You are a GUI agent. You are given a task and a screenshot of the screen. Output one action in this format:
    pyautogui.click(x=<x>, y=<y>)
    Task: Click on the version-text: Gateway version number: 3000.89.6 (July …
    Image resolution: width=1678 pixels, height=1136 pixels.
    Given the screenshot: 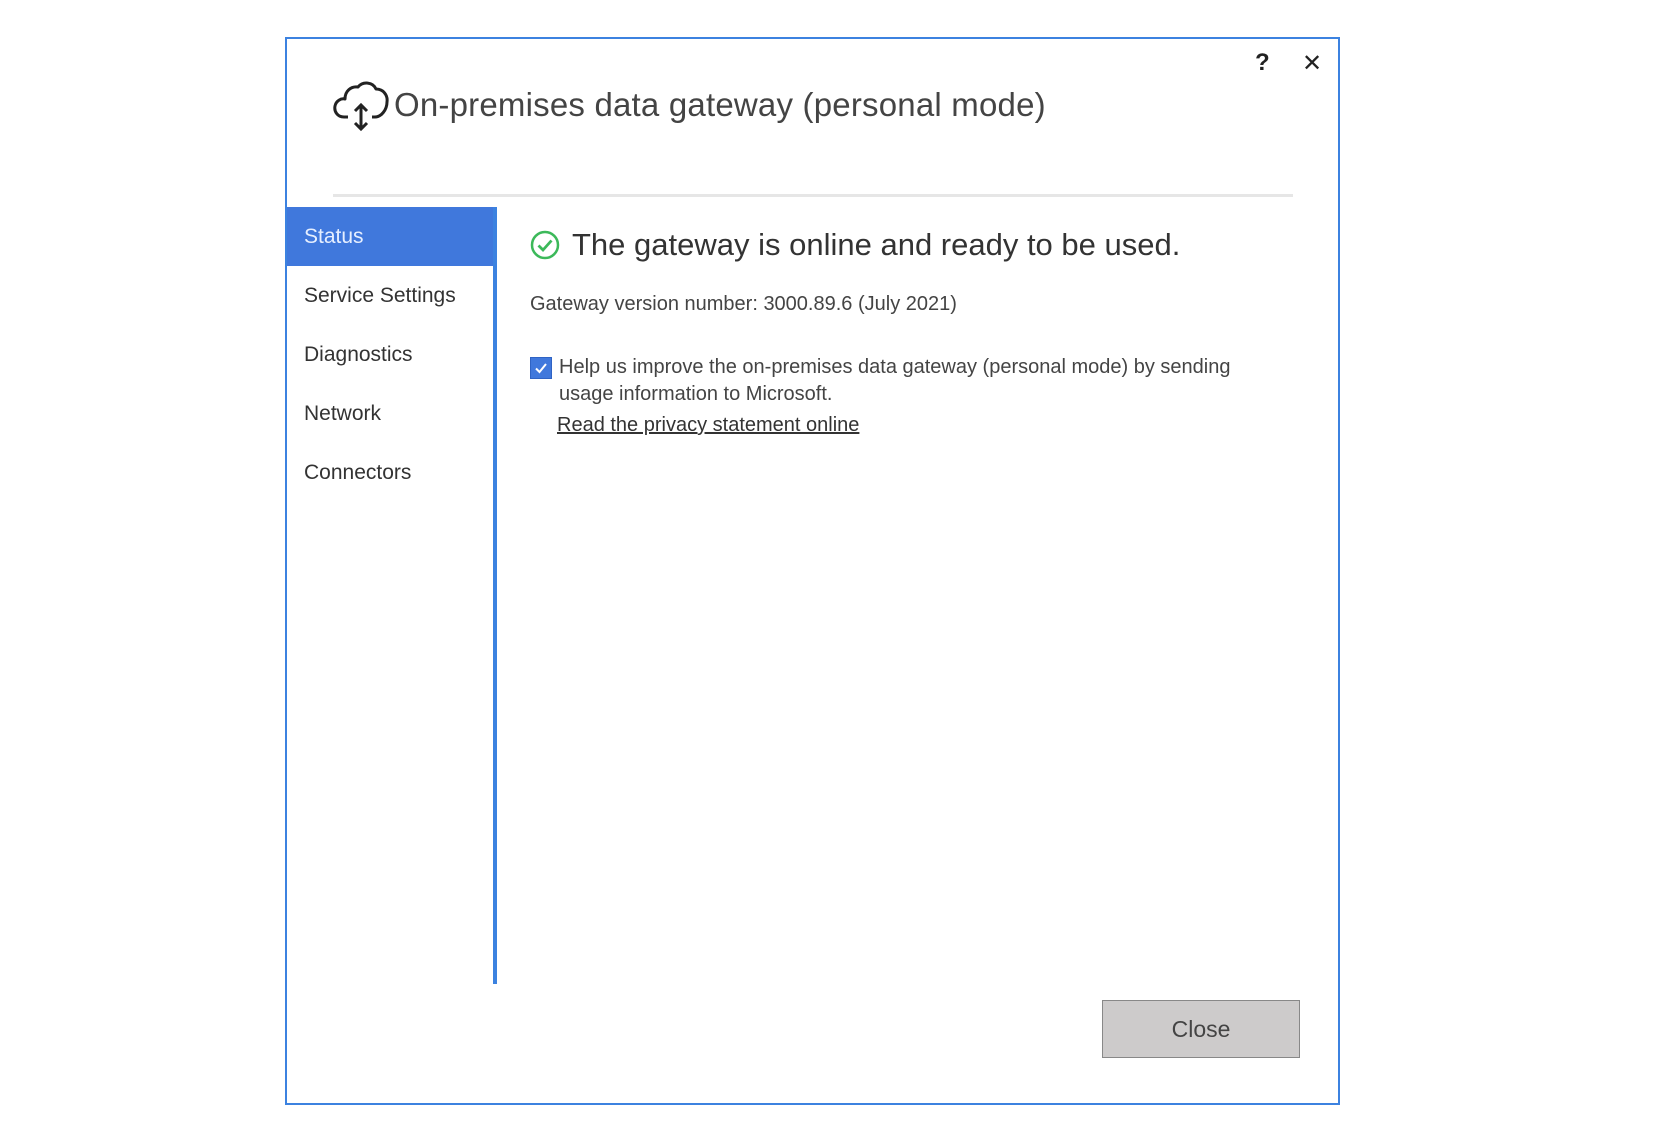 What is the action you would take?
    pyautogui.click(x=743, y=304)
    